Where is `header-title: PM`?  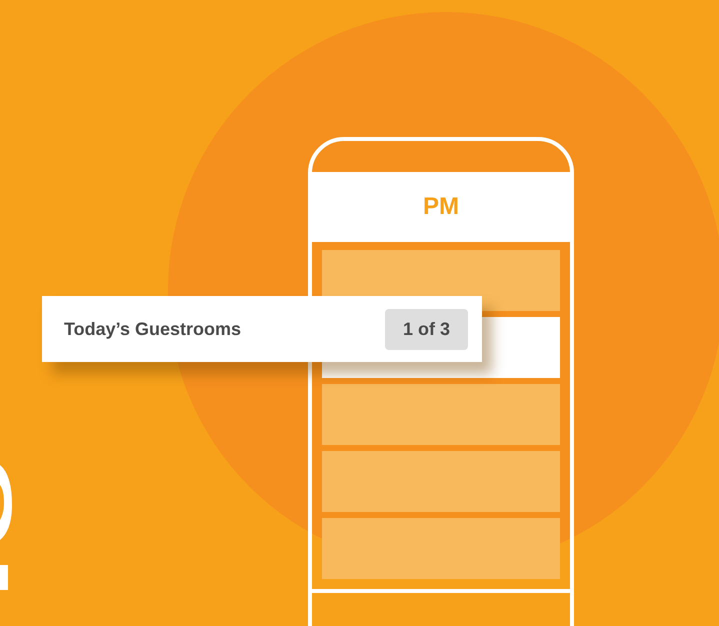
header-title: PM is located at coordinates (441, 207).